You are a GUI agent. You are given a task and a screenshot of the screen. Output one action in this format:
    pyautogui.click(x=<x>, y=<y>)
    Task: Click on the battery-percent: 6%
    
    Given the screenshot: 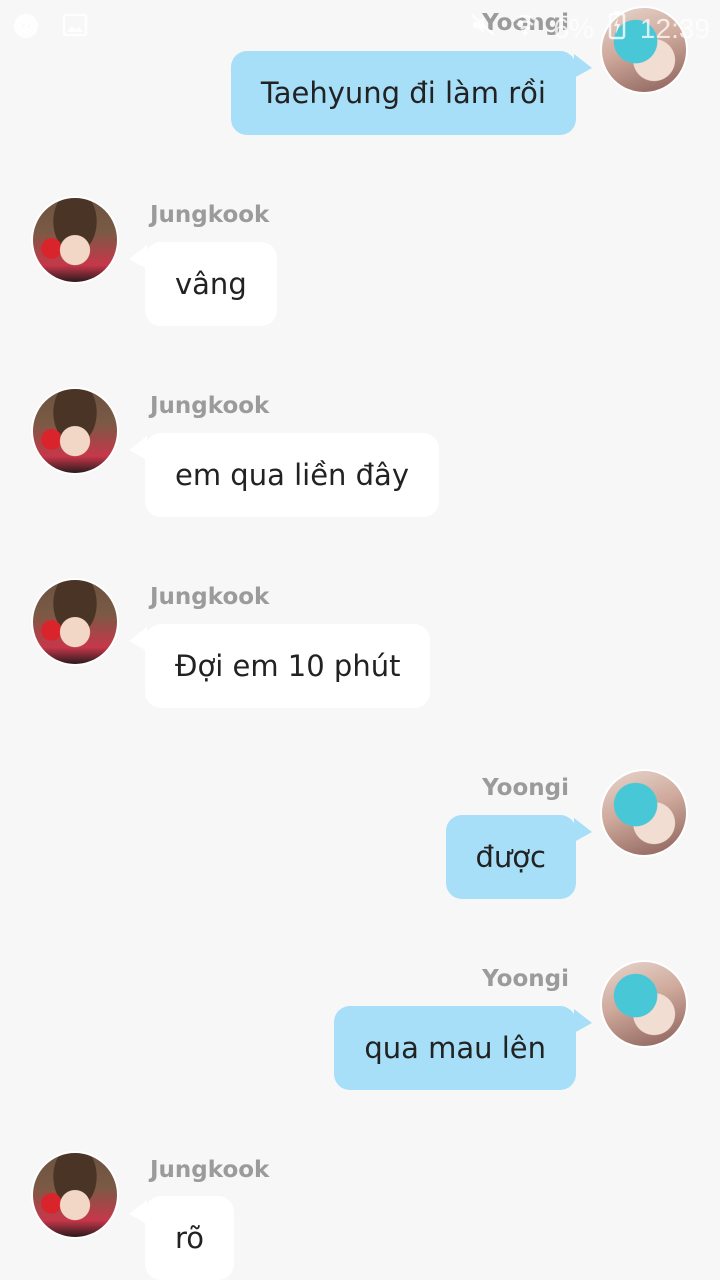 What is the action you would take?
    pyautogui.click(x=573, y=28)
    